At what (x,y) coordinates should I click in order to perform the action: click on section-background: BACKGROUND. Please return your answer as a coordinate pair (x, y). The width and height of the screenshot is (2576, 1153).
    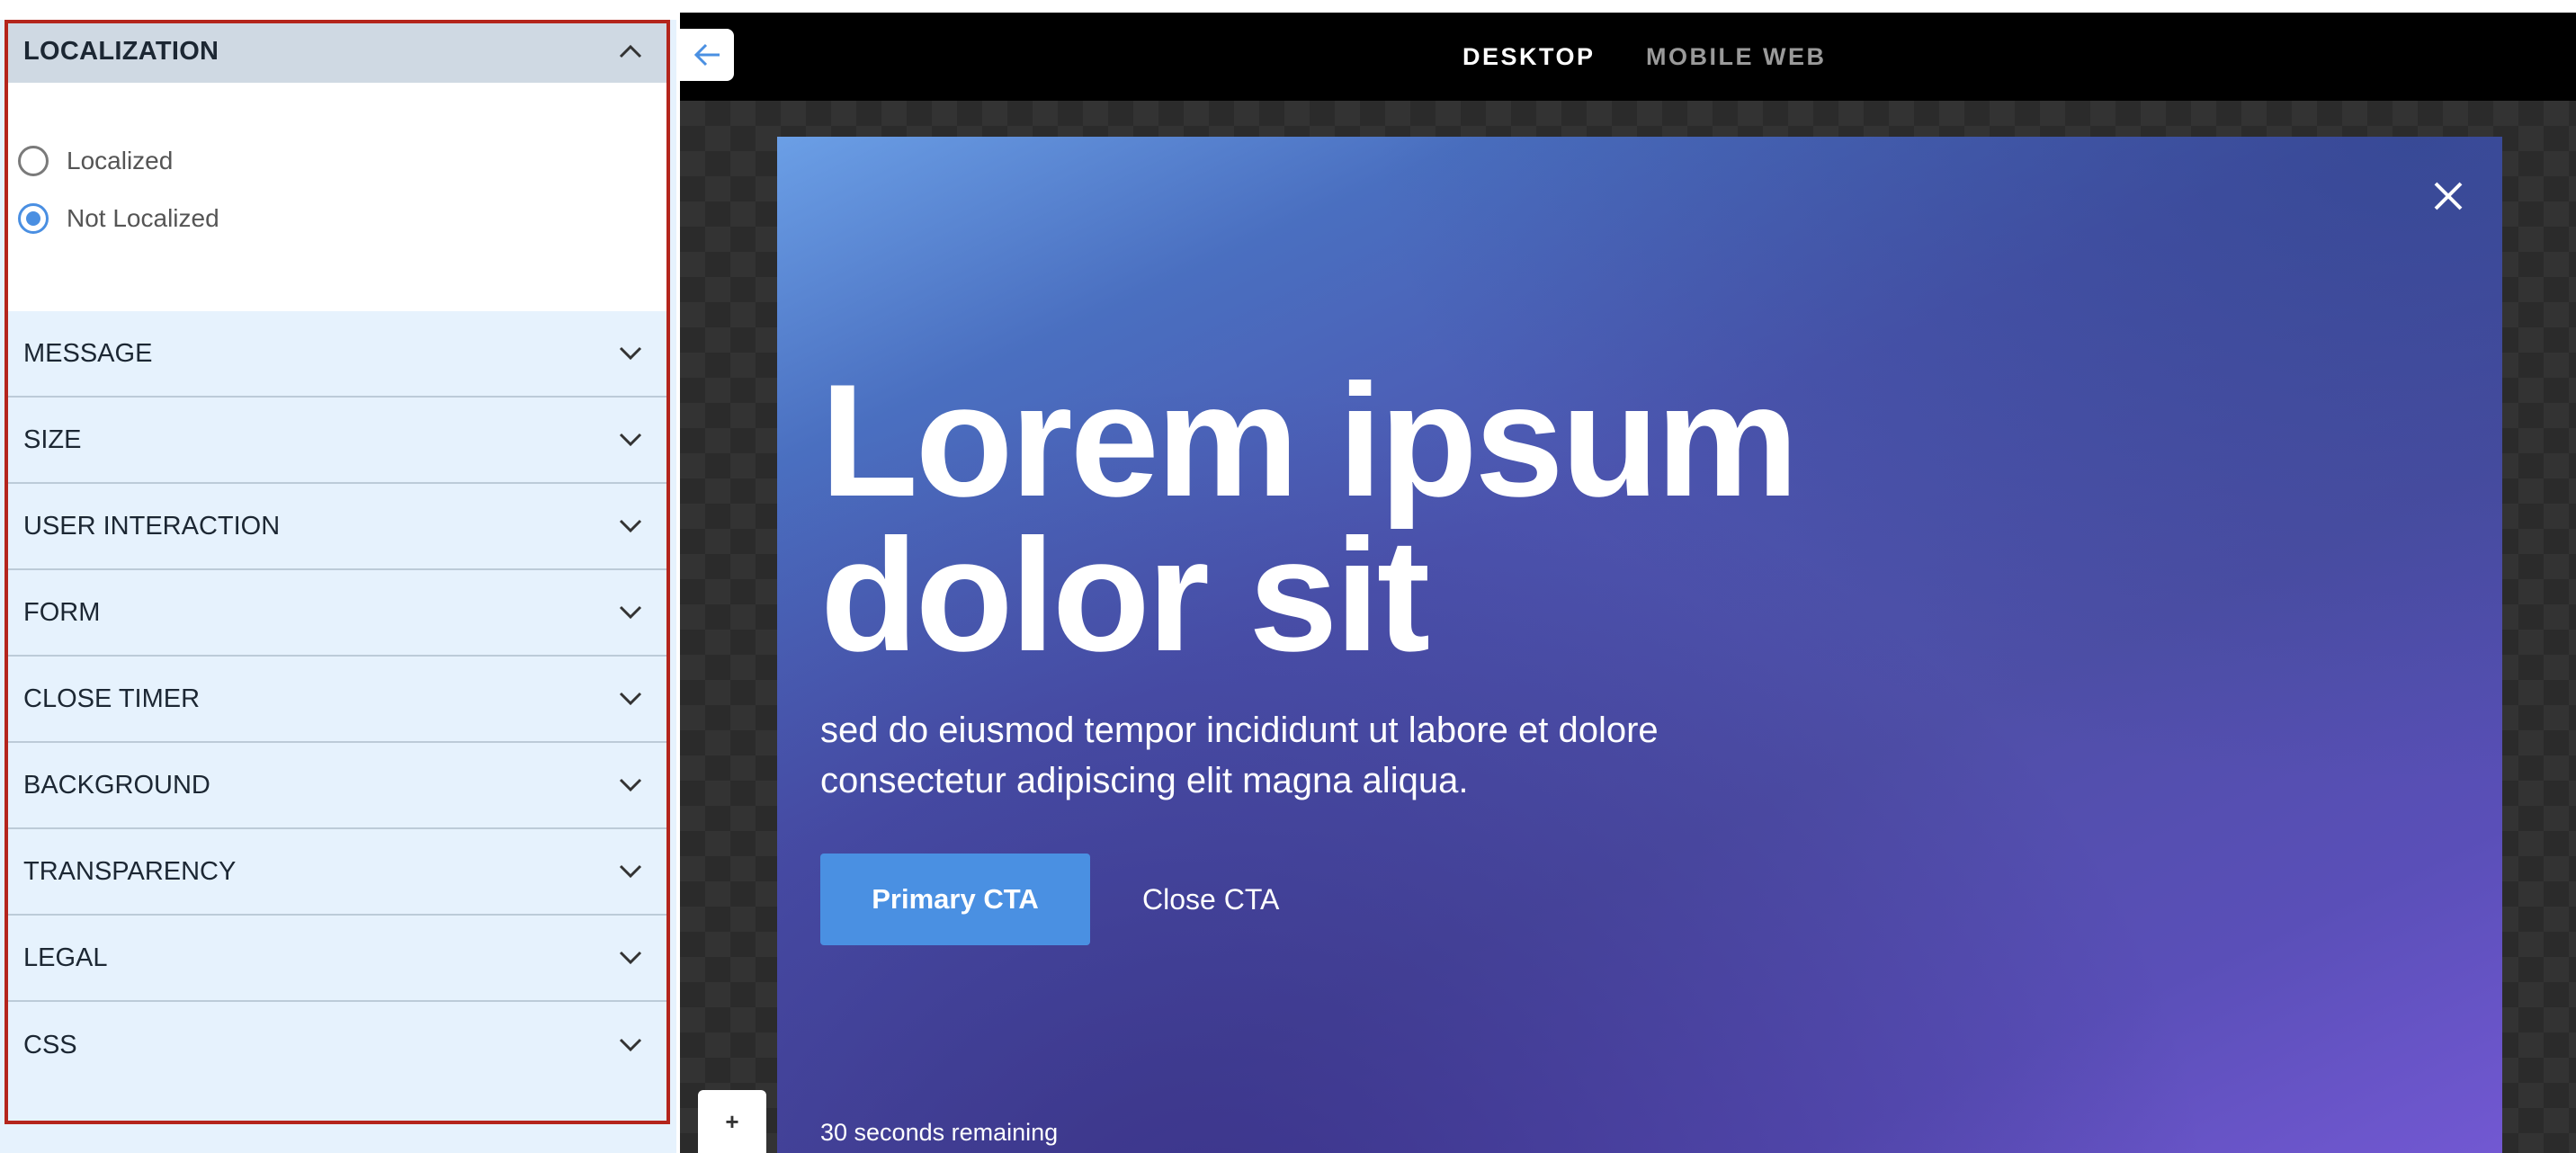
    Looking at the image, I should click on (339, 786).